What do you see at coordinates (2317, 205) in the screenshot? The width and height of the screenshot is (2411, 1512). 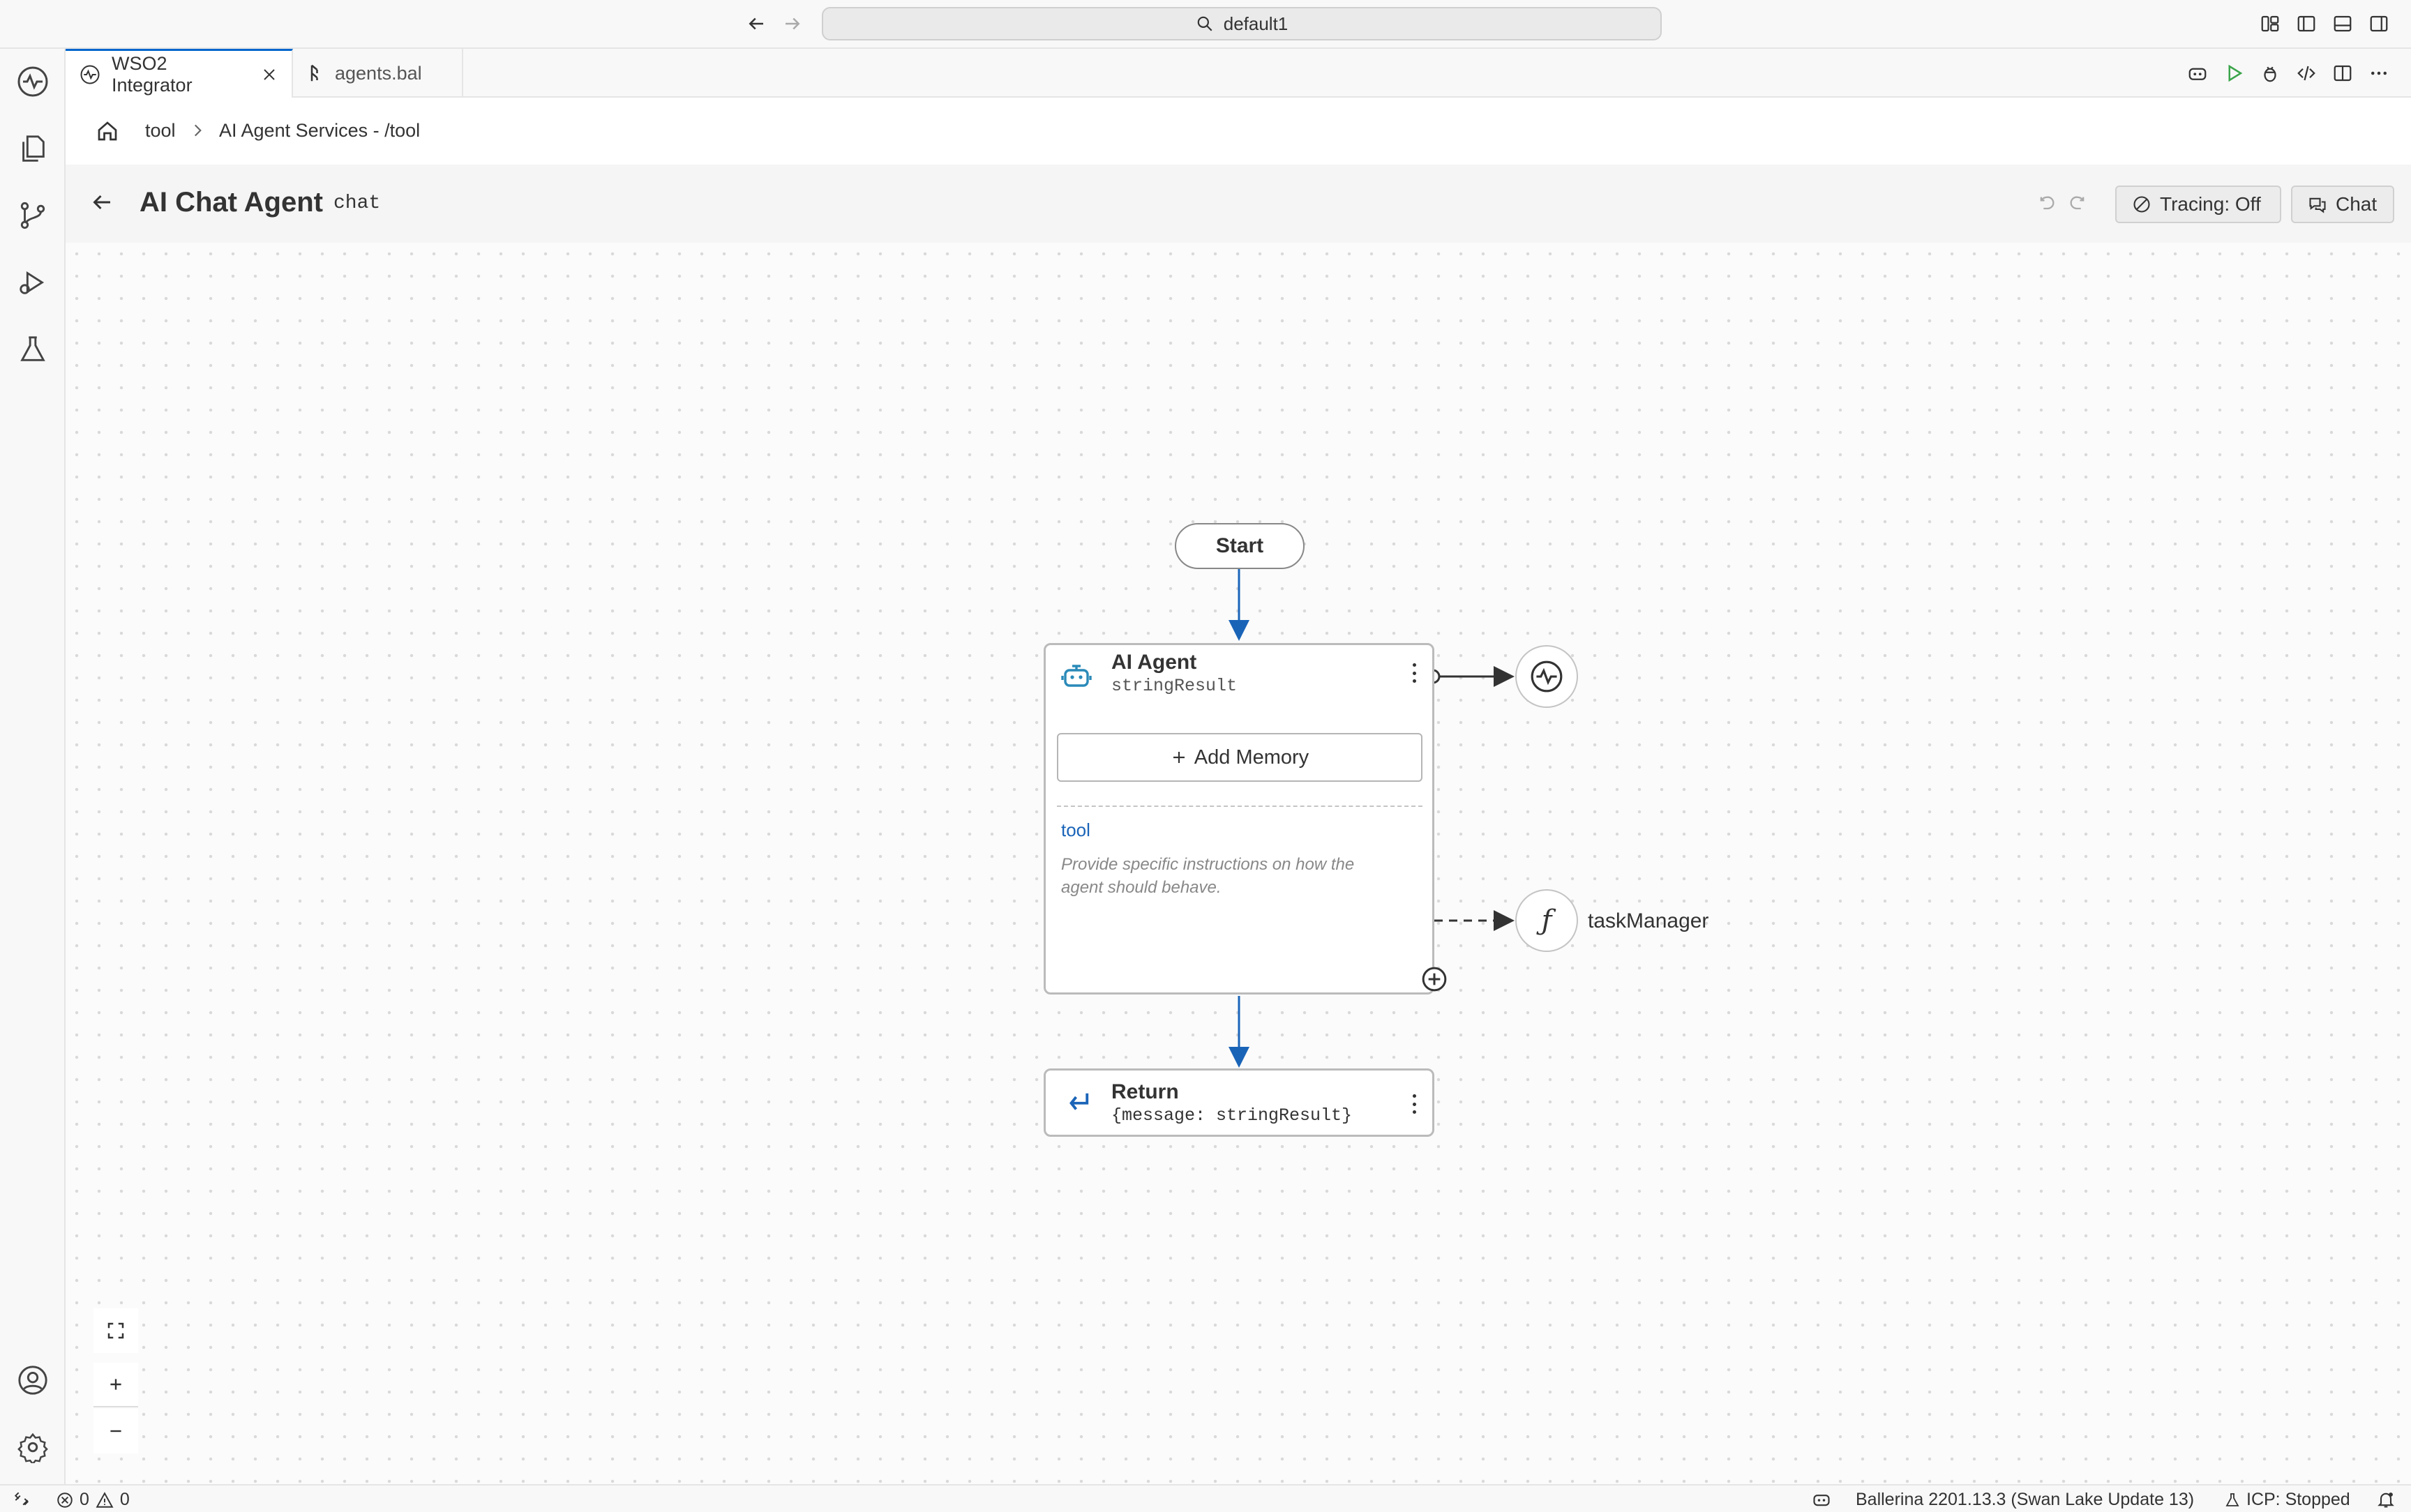 I see `chat-icon` at bounding box center [2317, 205].